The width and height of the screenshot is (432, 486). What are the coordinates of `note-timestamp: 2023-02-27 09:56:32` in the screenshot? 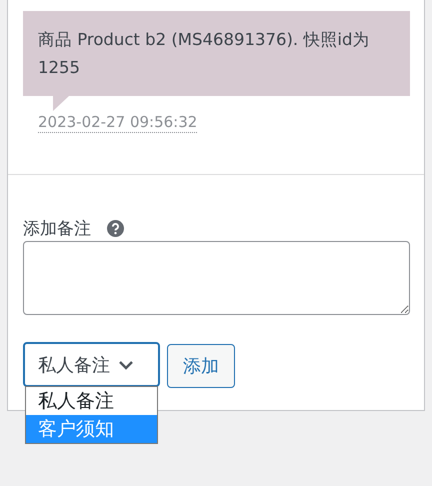 It's located at (118, 122).